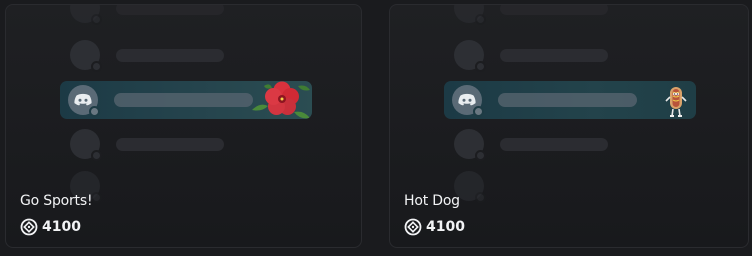  What do you see at coordinates (676, 102) in the screenshot?
I see `hot-dog-character-icon` at bounding box center [676, 102].